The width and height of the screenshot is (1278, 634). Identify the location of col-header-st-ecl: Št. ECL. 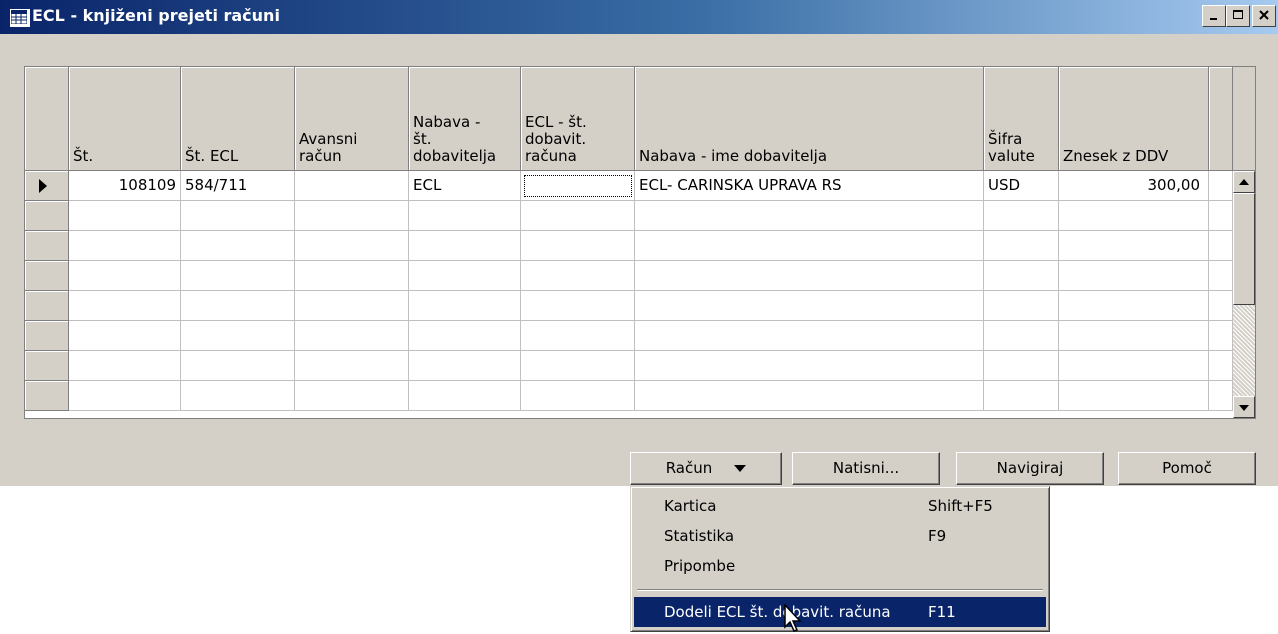
(238, 119).